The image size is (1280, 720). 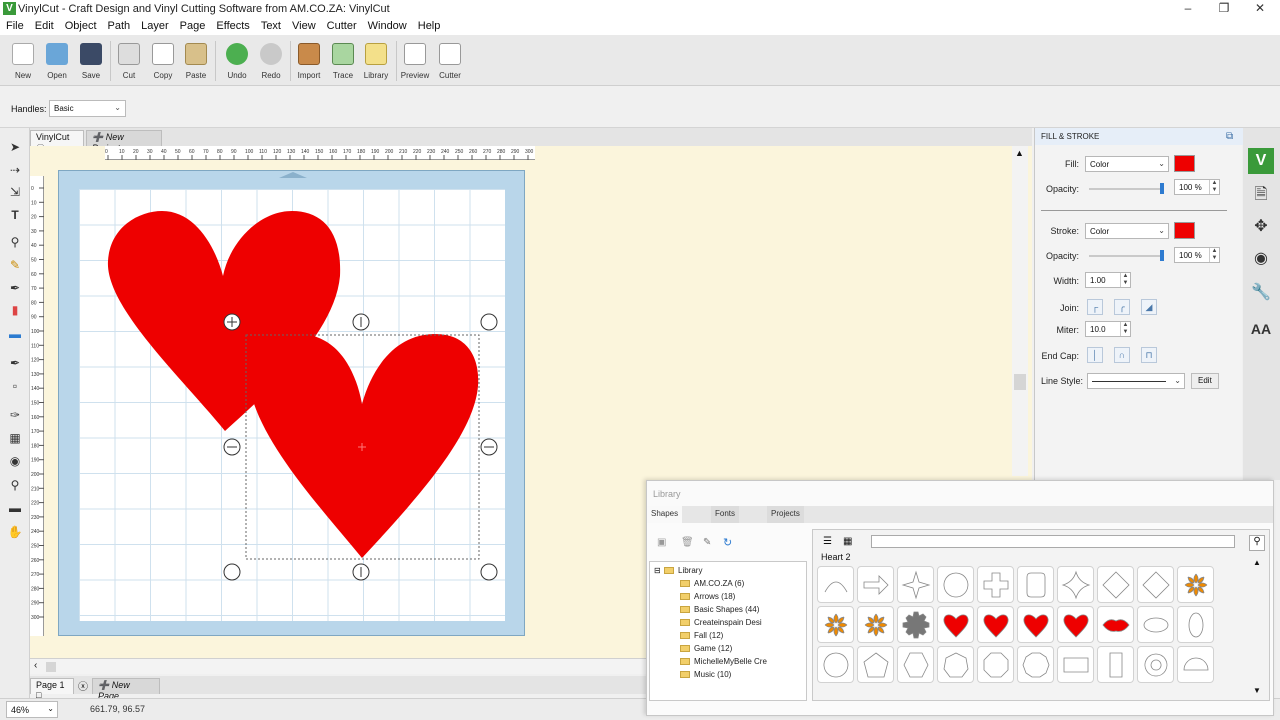 What do you see at coordinates (1035, 664) in the screenshot?
I see `library-shape-decagon` at bounding box center [1035, 664].